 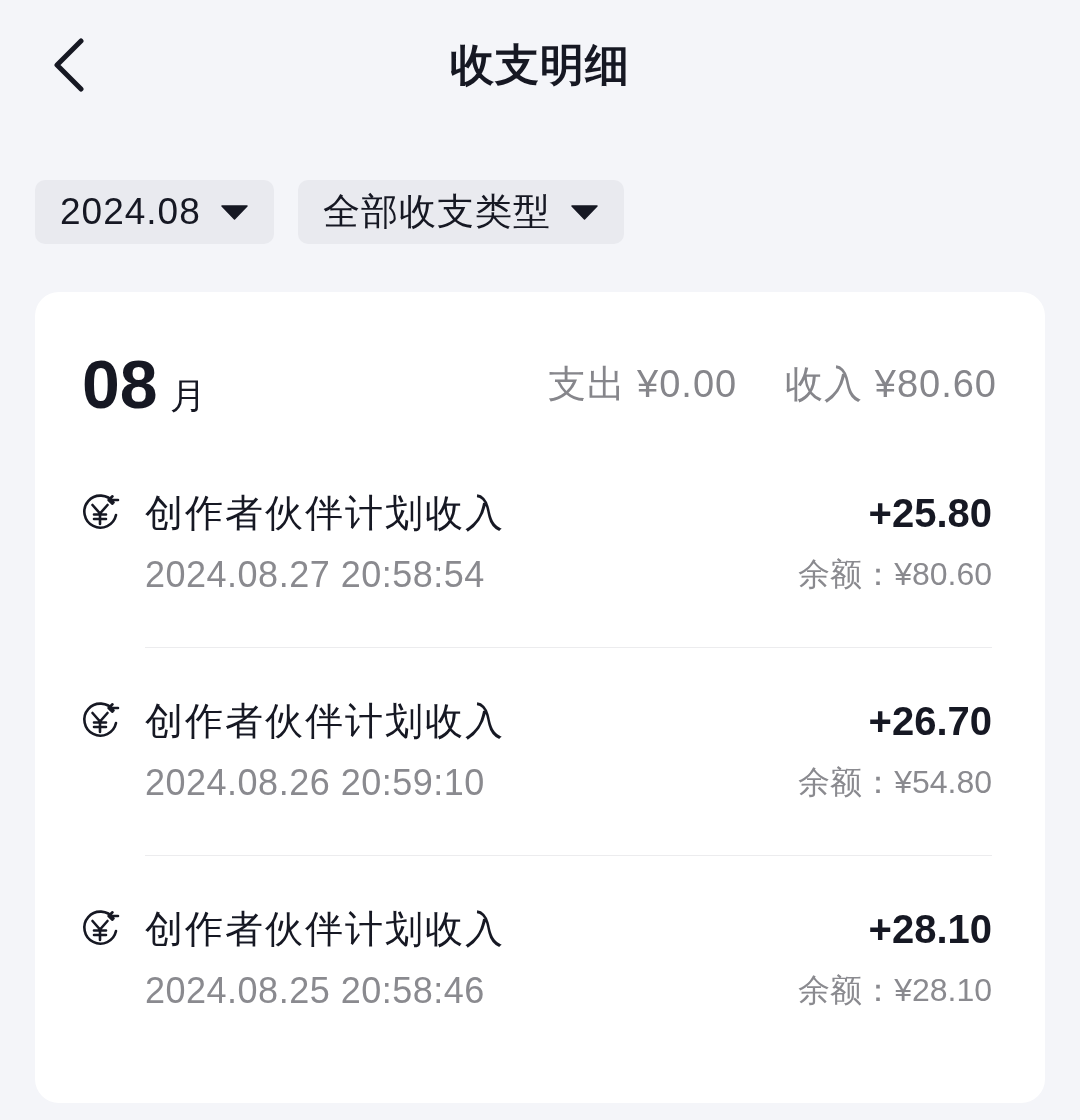 What do you see at coordinates (895, 990) in the screenshot?
I see `balance-text: 余额：¥28.10` at bounding box center [895, 990].